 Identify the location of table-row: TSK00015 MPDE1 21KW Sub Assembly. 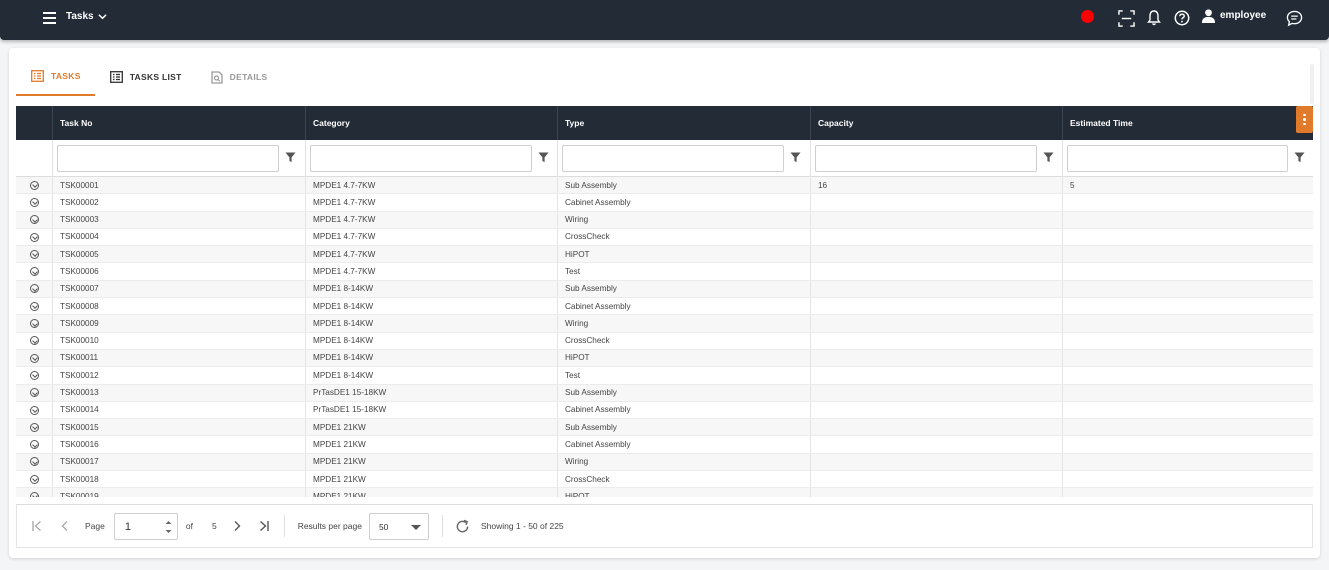
(664, 428).